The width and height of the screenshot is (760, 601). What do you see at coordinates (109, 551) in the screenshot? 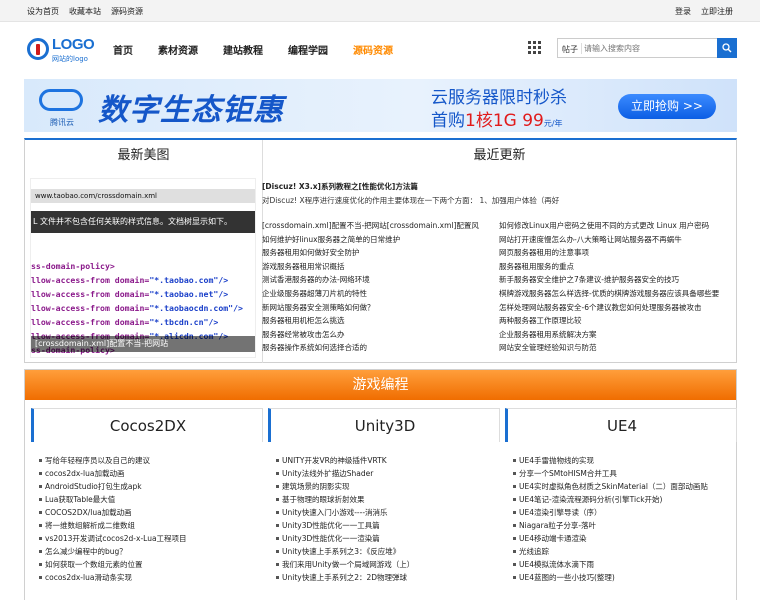
I see `article-link: 怎么减少编程中的bug？` at bounding box center [109, 551].